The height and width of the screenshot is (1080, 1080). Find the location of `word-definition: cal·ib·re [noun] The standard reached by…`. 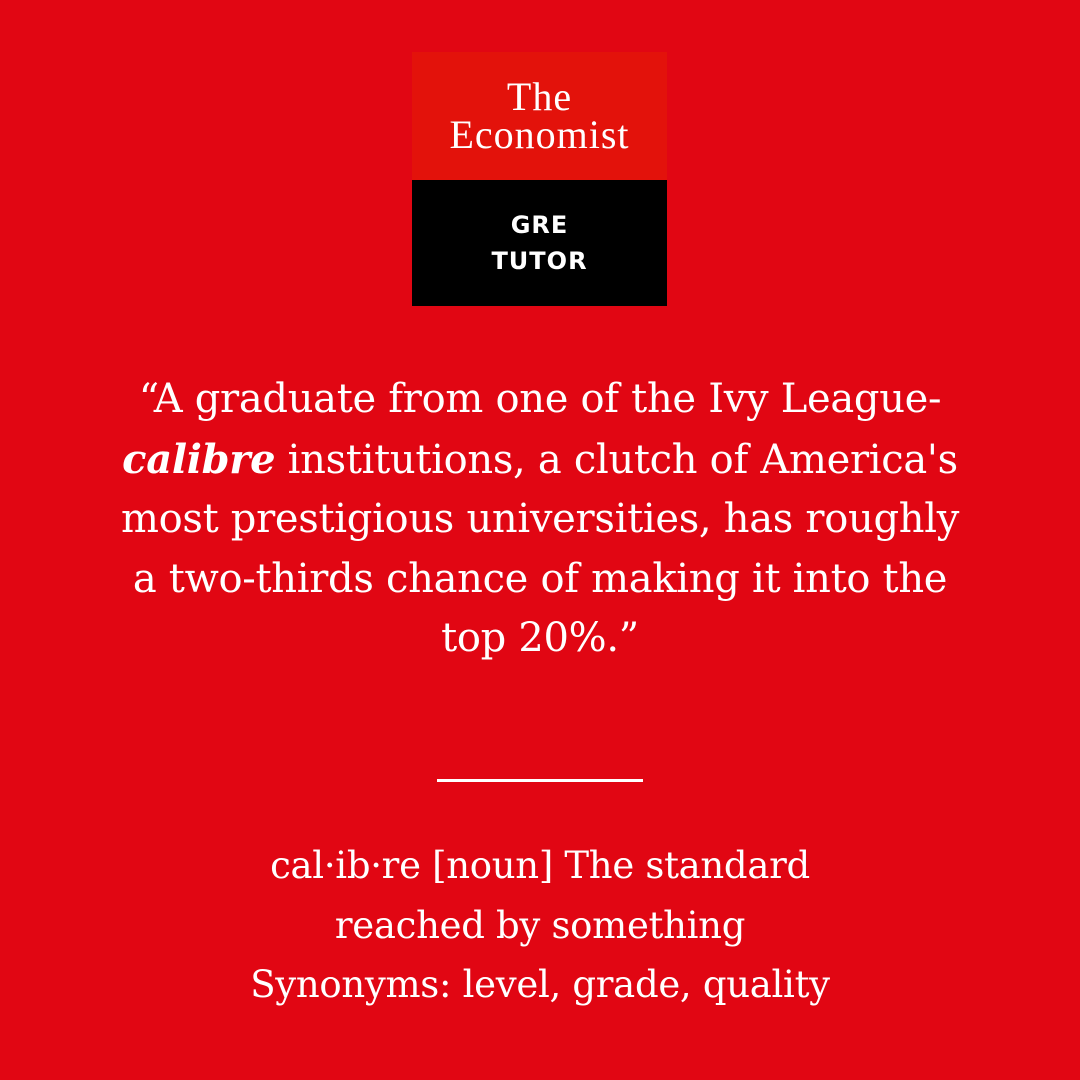

word-definition: cal·ib·re [noun] The standard reached by… is located at coordinates (540, 925).